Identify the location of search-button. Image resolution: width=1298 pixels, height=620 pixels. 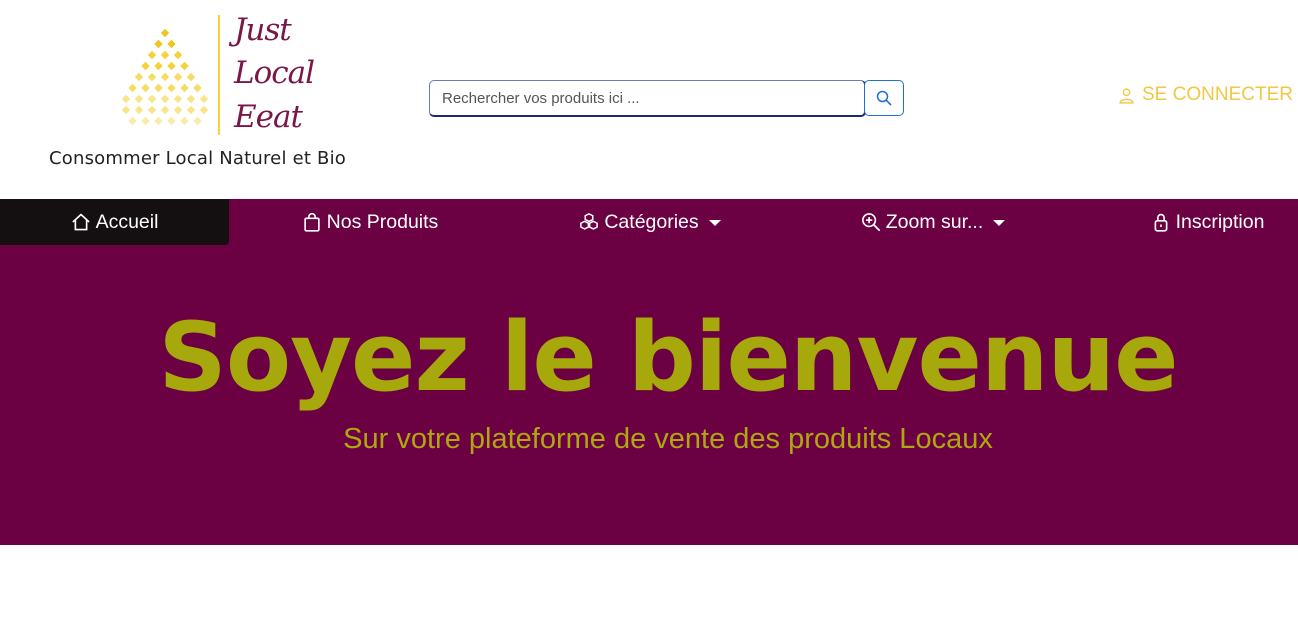
(884, 98).